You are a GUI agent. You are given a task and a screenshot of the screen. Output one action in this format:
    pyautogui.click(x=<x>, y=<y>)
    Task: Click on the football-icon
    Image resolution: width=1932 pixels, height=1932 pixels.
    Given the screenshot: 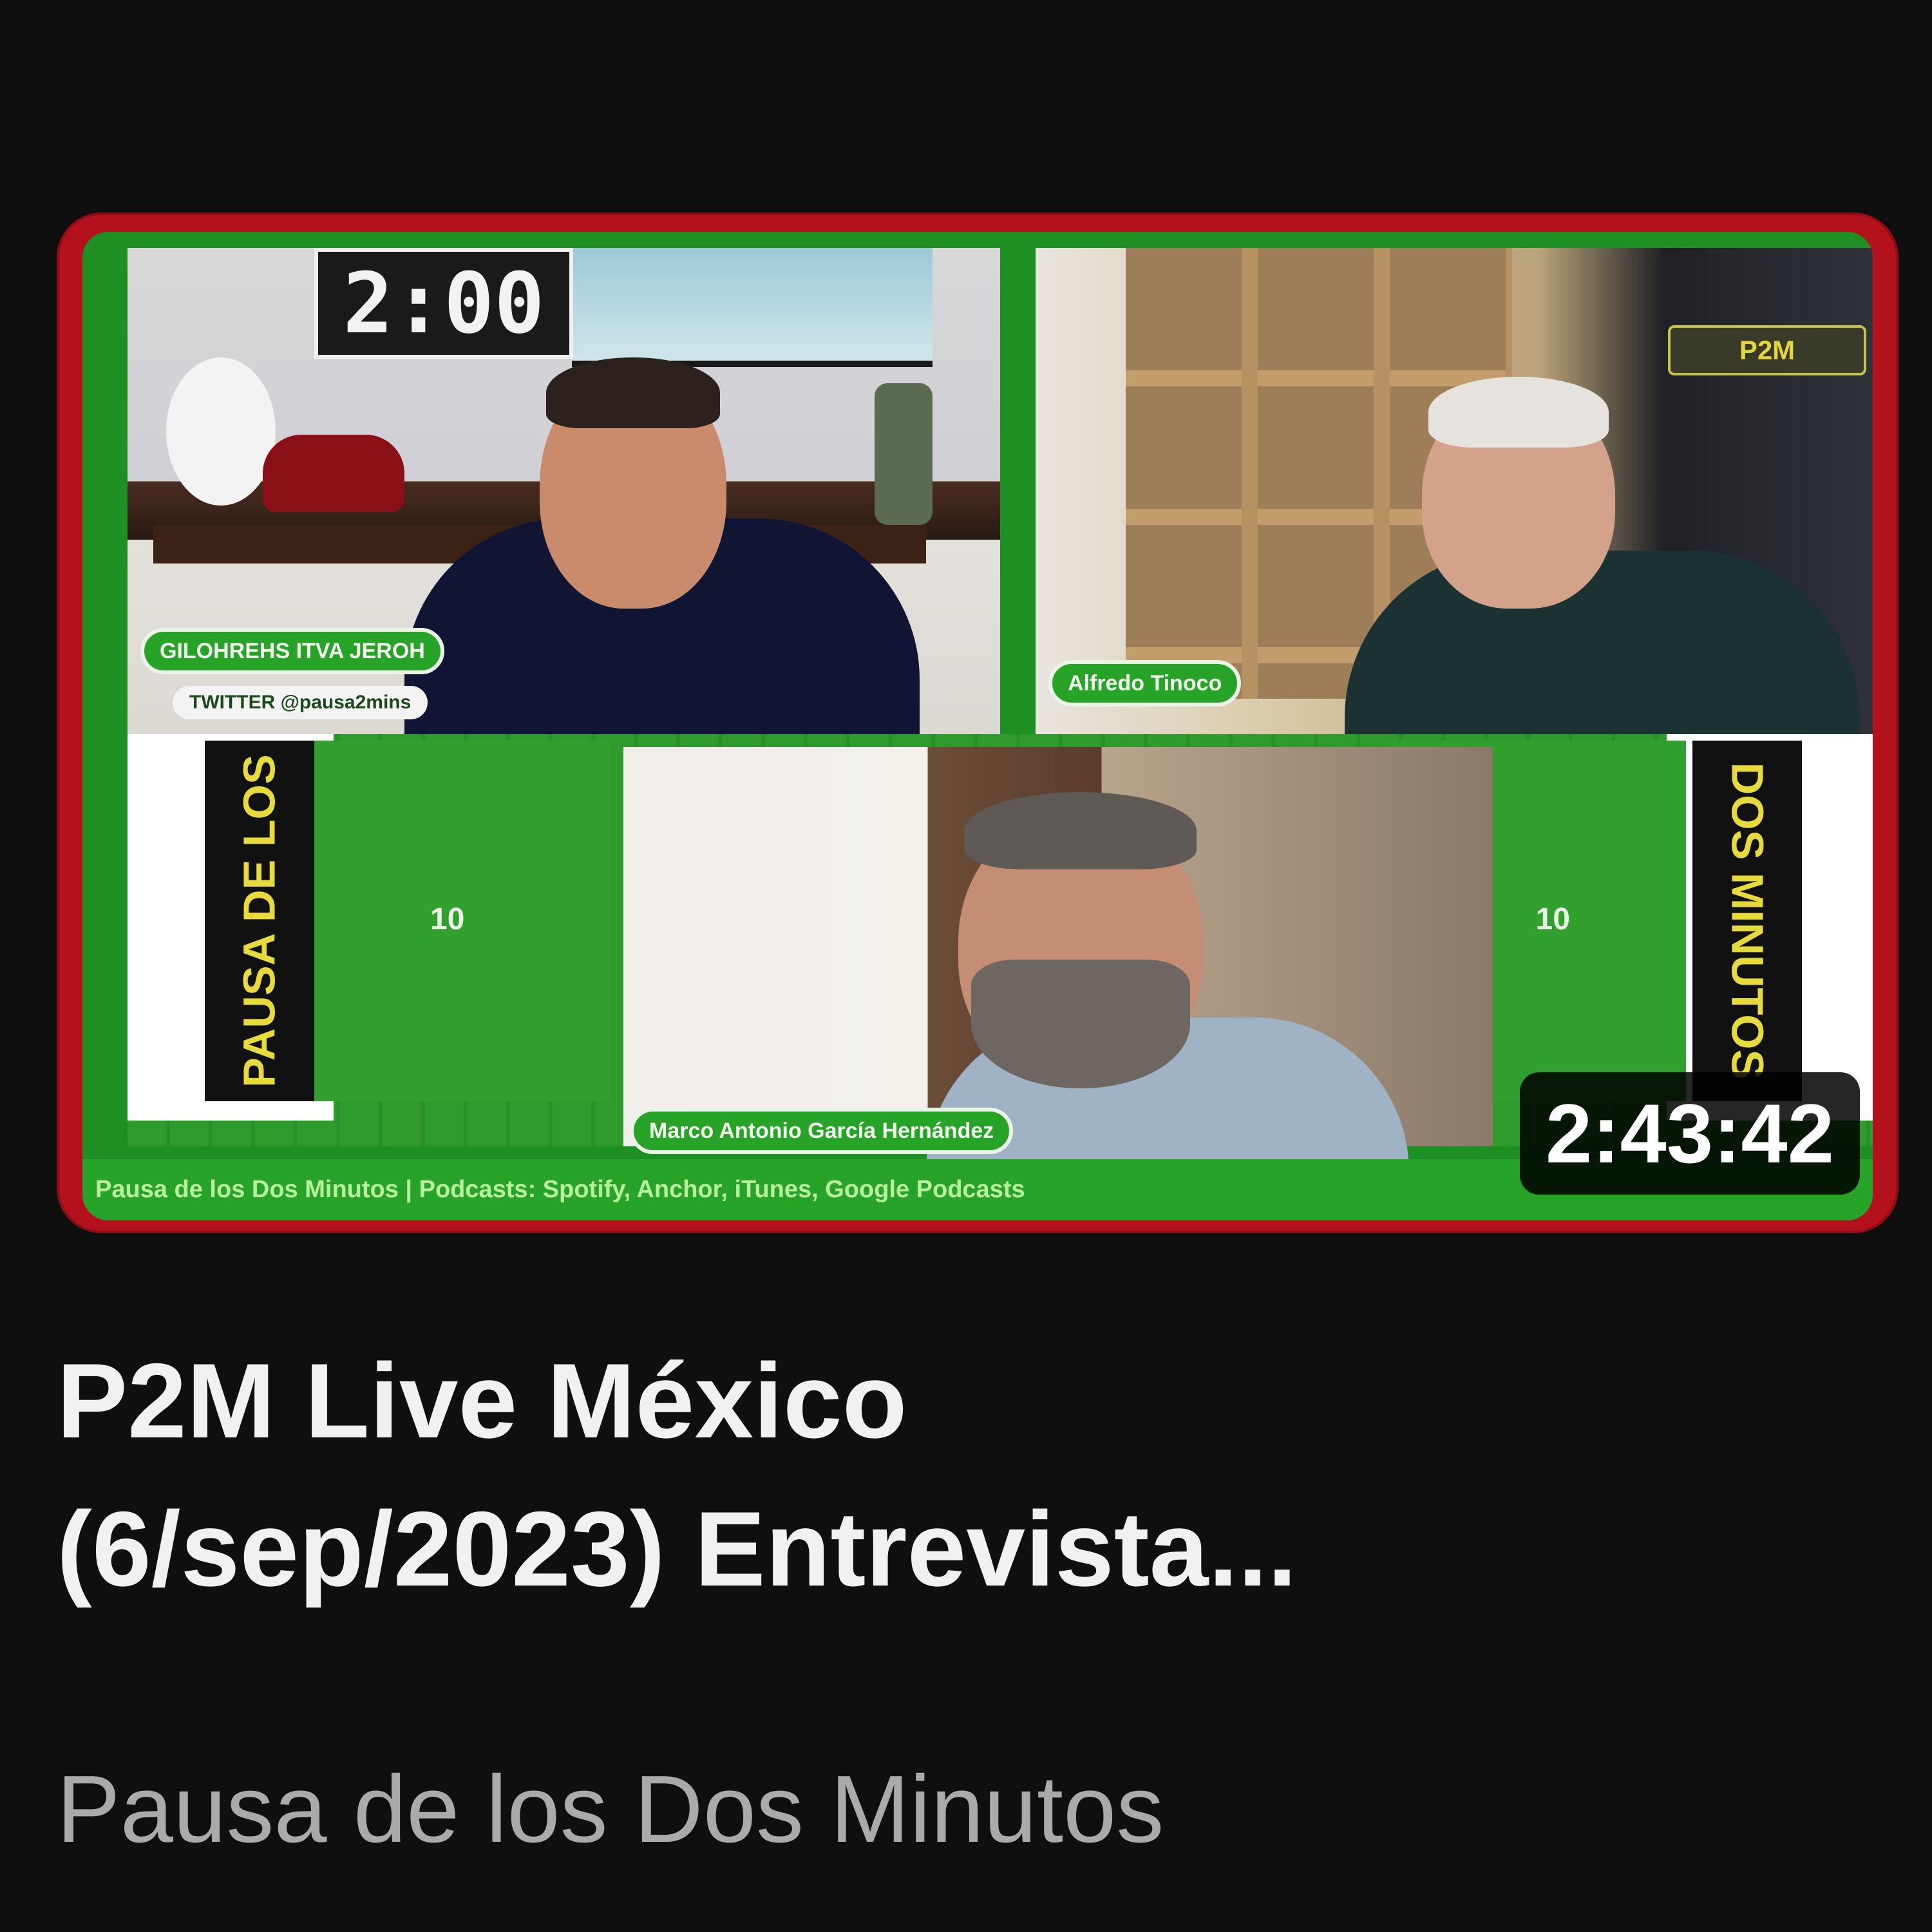 What is the action you would take?
    pyautogui.click(x=221, y=431)
    